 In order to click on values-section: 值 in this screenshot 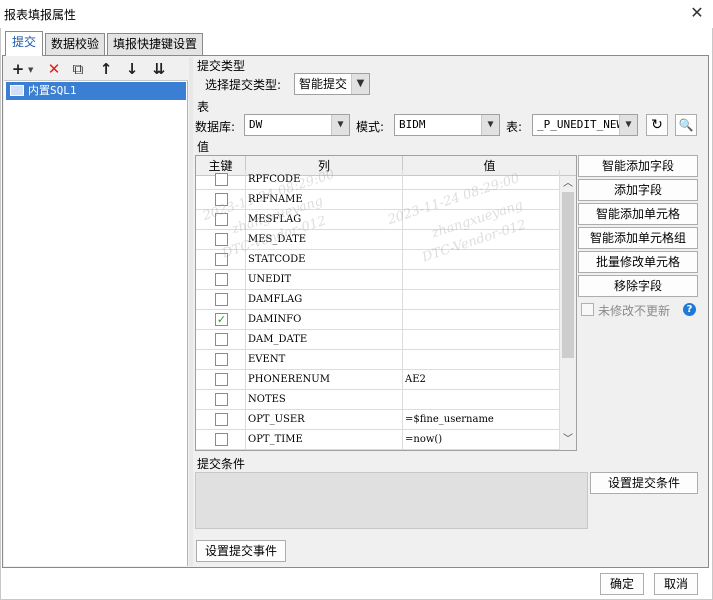, I will do `click(203, 147)`.